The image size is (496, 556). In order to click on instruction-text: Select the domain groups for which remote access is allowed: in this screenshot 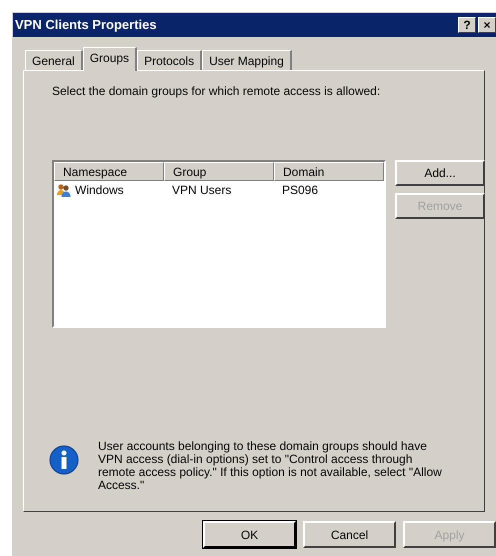, I will do `click(217, 91)`.